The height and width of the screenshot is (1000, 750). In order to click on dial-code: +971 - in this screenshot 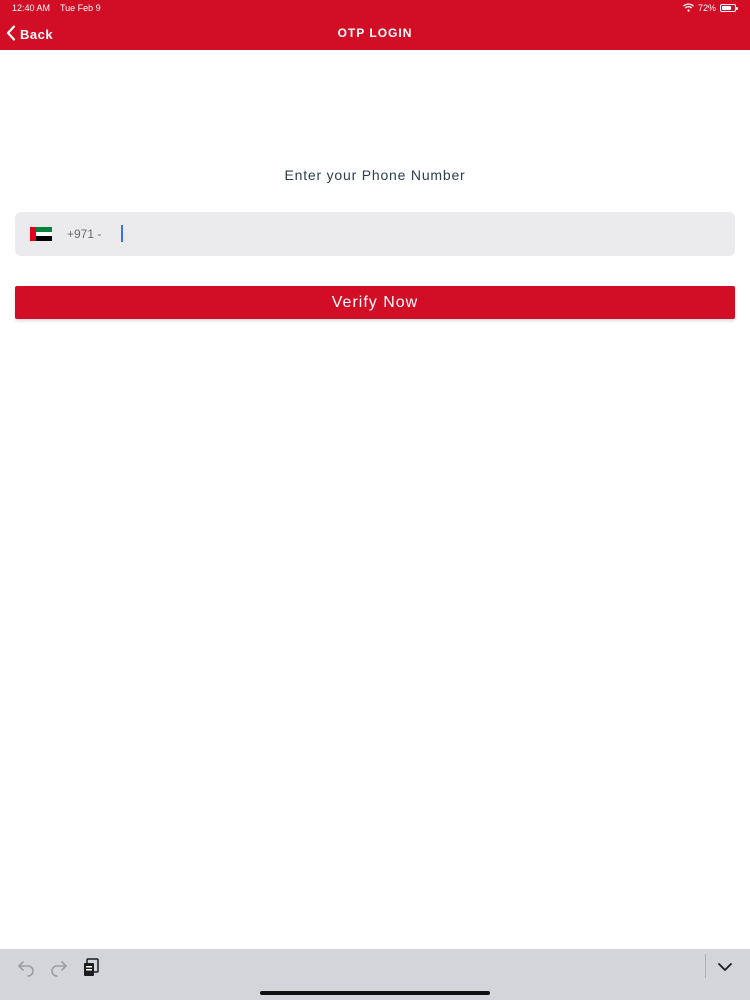, I will do `click(84, 234)`.